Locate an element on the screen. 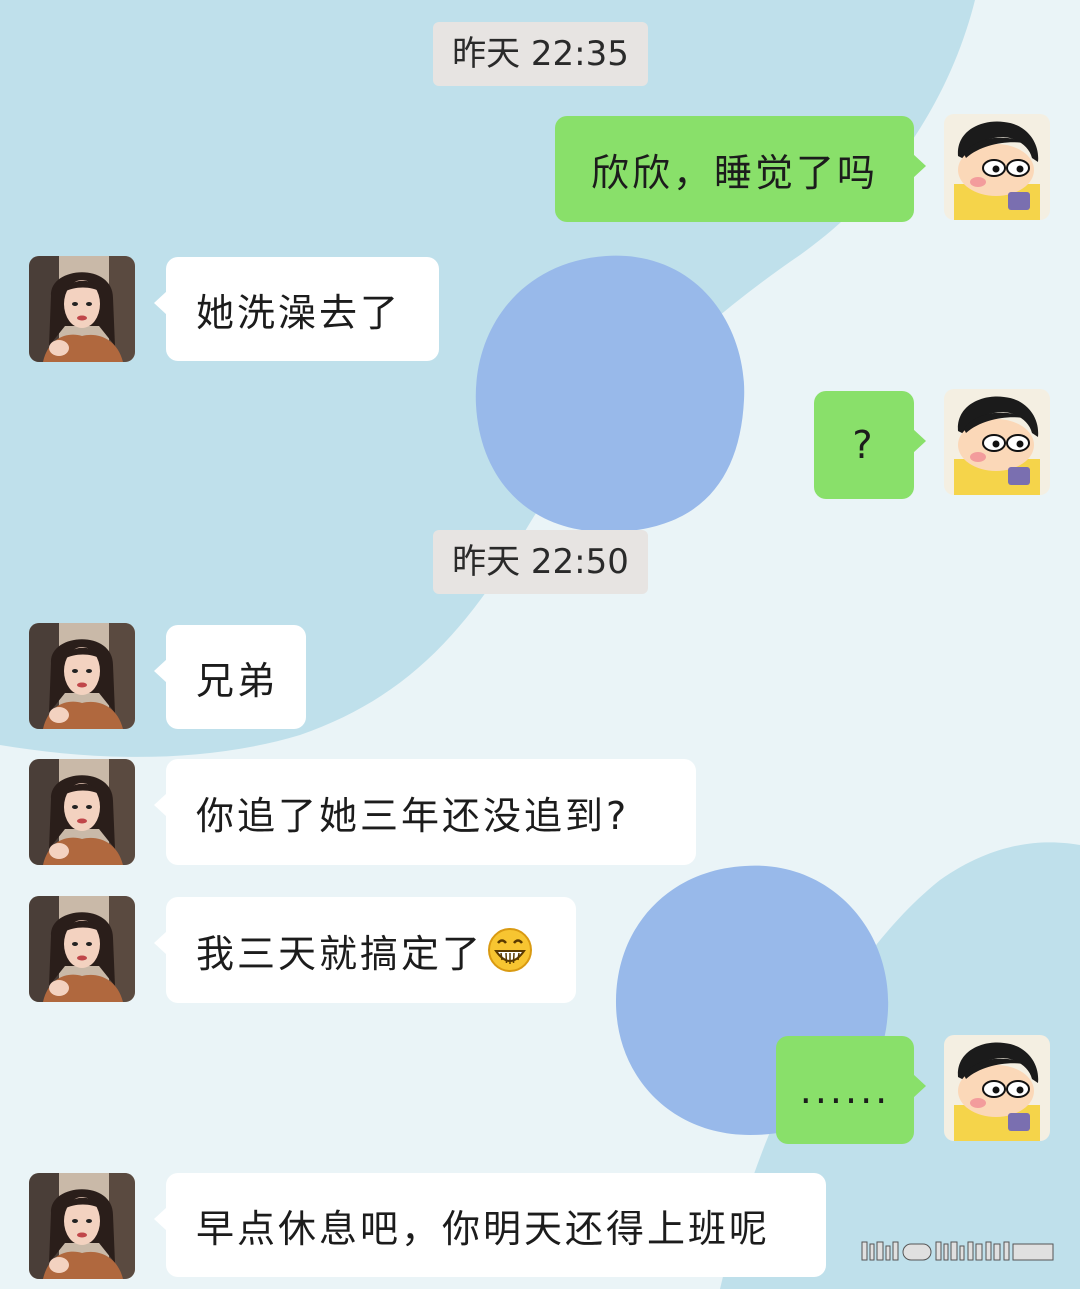 The height and width of the screenshot is (1289, 1080). incoming-message-bubble: 我三天就搞定了 is located at coordinates (365, 950).